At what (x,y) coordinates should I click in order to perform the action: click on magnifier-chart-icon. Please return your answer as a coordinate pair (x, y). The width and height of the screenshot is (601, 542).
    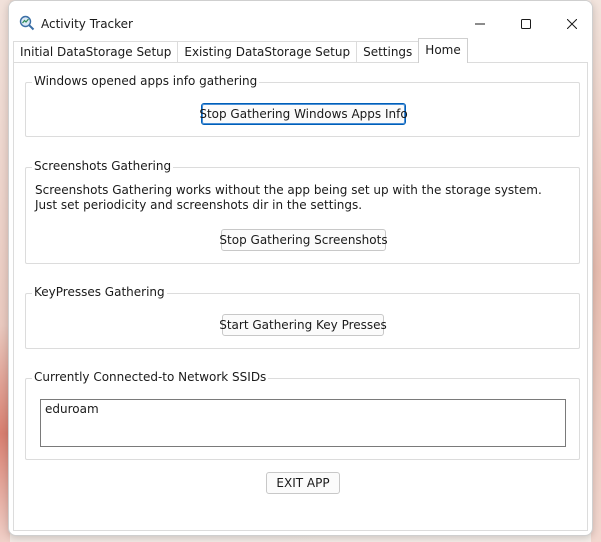
    Looking at the image, I should click on (27, 23).